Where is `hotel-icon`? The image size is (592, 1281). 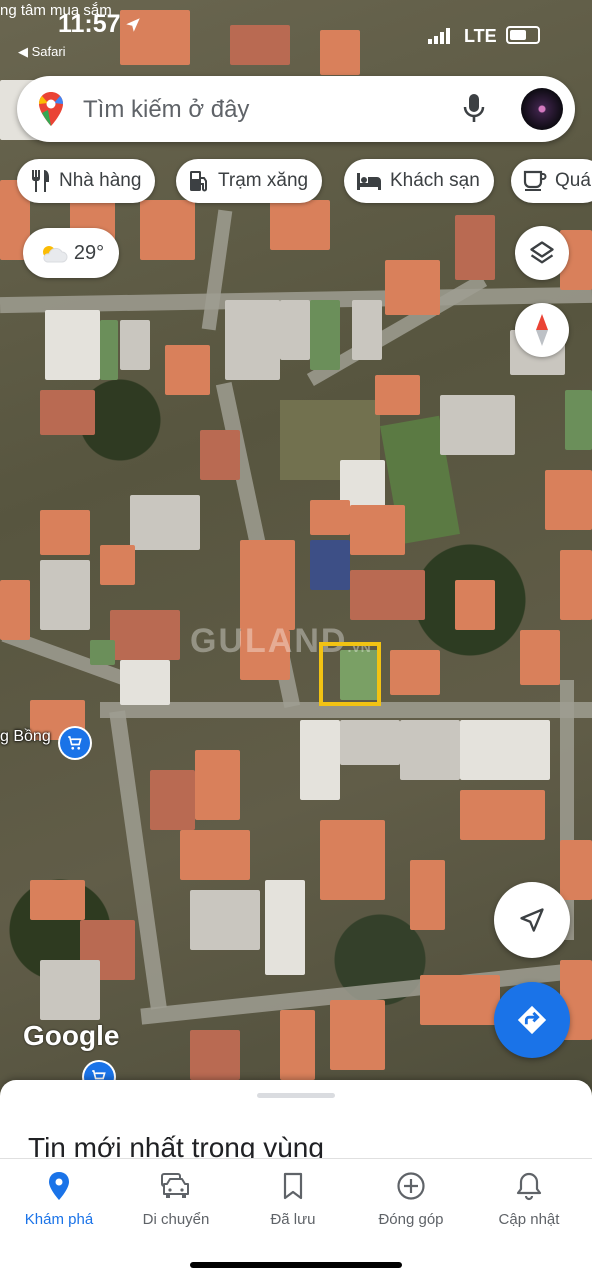
hotel-icon is located at coordinates (369, 181).